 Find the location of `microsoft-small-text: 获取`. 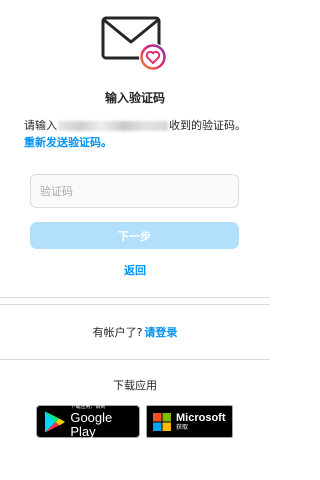

microsoft-small-text: 获取 is located at coordinates (182, 427).